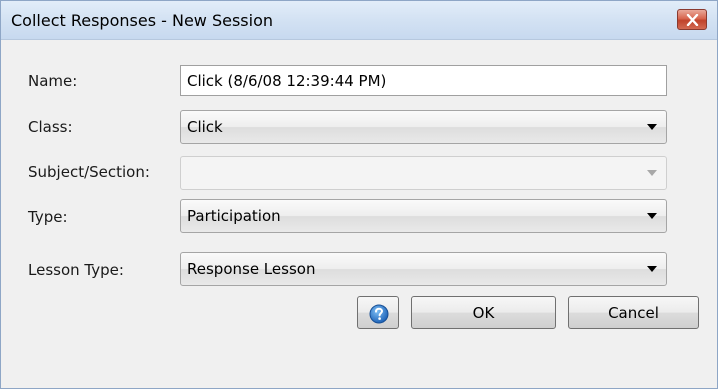  What do you see at coordinates (89, 172) in the screenshot?
I see `subject-section-label: Subject/Section:` at bounding box center [89, 172].